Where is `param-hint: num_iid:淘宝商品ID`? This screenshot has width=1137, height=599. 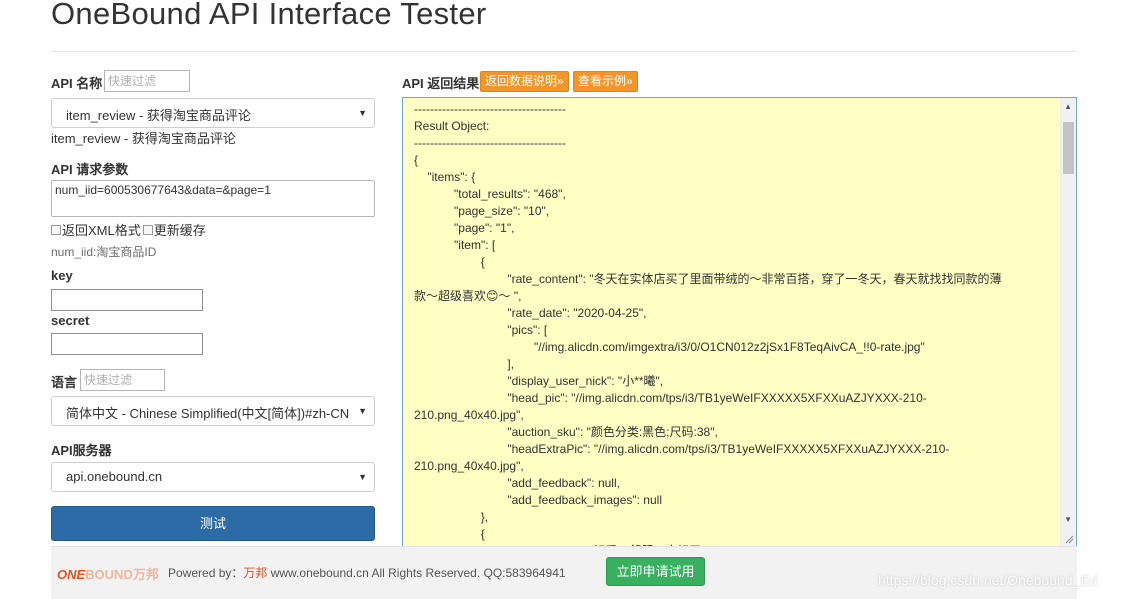 param-hint: num_iid:淘宝商品ID is located at coordinates (104, 252).